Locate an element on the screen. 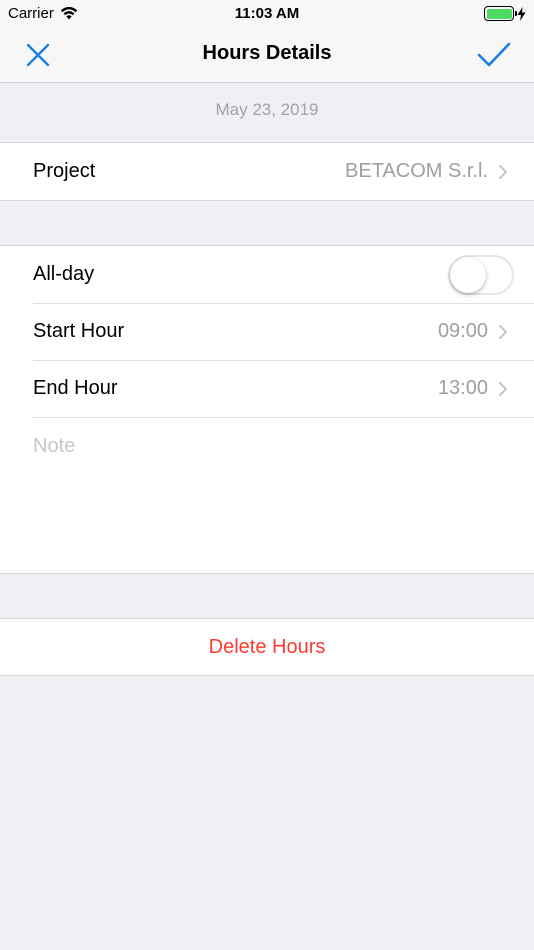 This screenshot has height=950, width=534. toggle-knob is located at coordinates (468, 274).